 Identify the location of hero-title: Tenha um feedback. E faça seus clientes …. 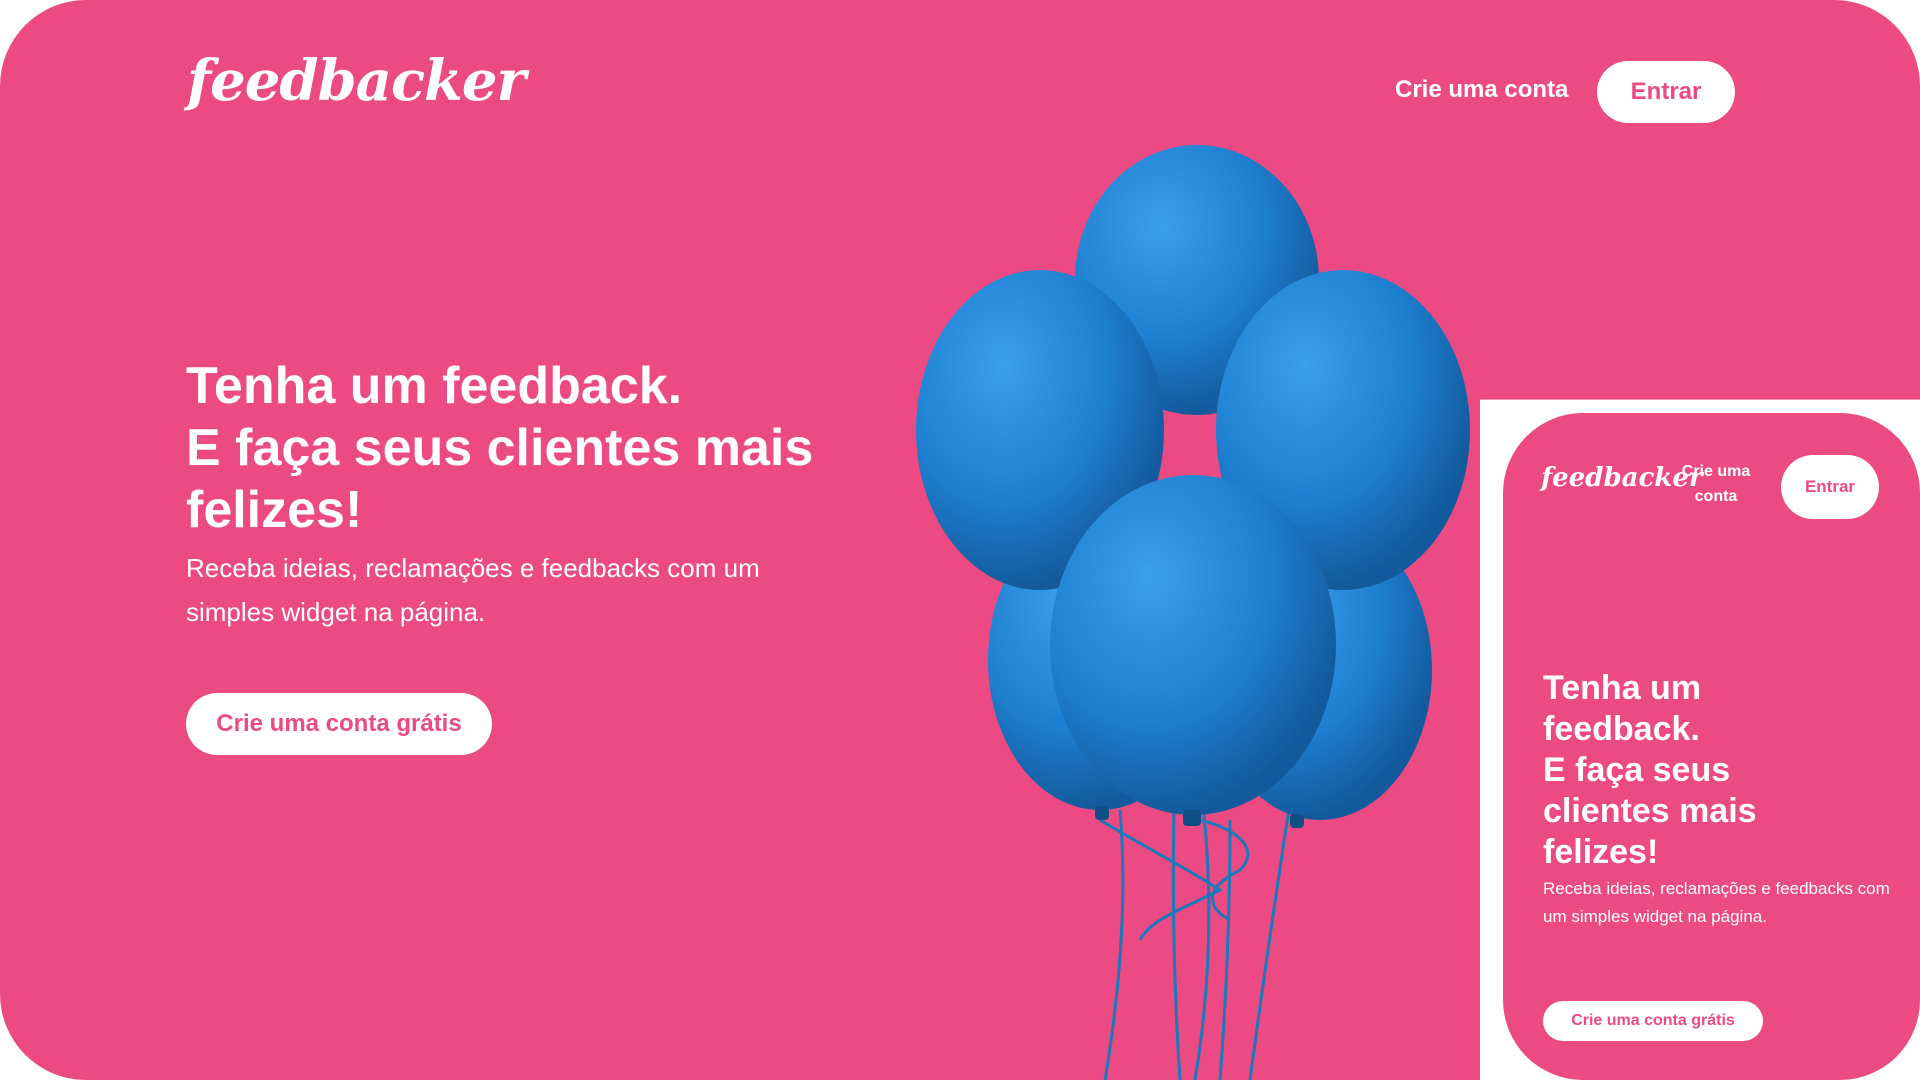
(526, 448).